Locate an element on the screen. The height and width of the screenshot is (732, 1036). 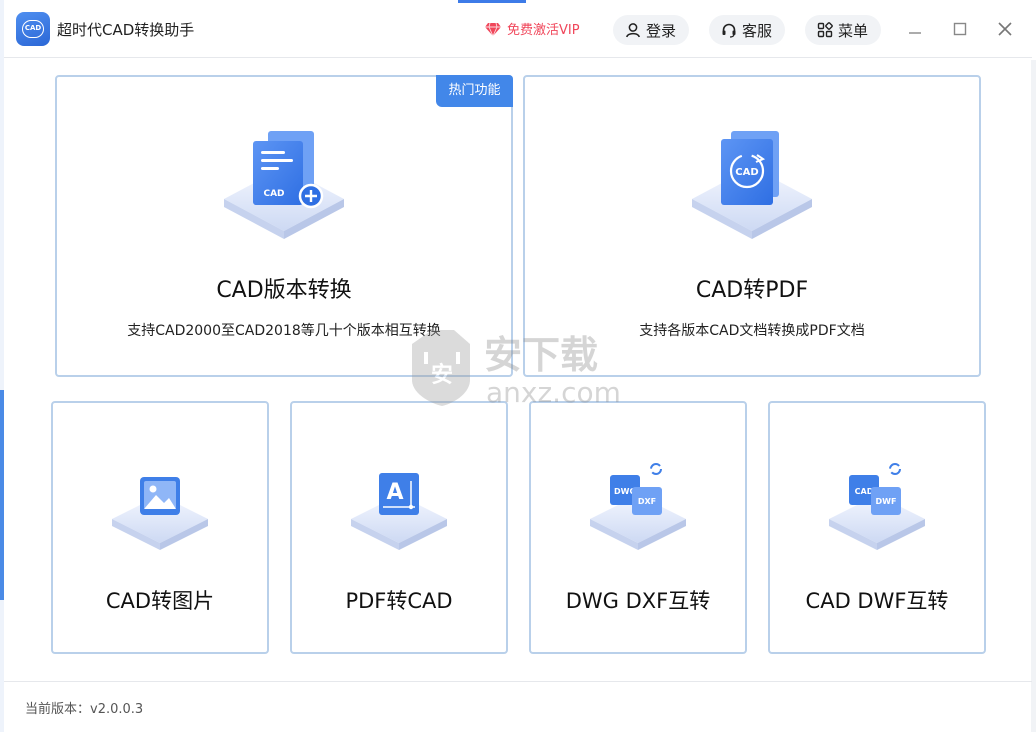
pdf-to-cad-icon: A is located at coordinates (399, 511).